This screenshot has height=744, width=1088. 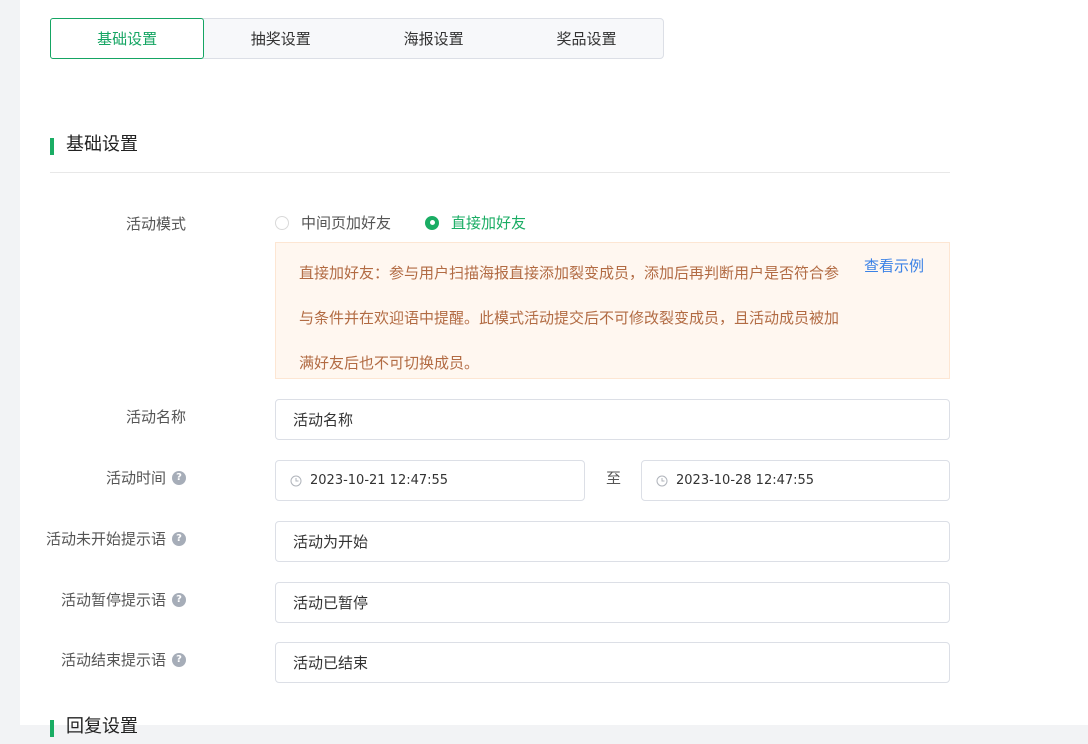 What do you see at coordinates (894, 265) in the screenshot?
I see `view-example-link: 查看示例` at bounding box center [894, 265].